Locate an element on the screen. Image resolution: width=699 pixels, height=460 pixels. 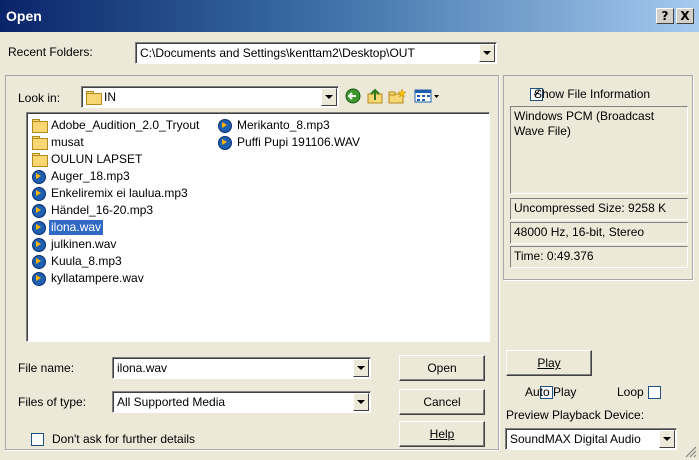
up-folder-icon is located at coordinates (375, 96).